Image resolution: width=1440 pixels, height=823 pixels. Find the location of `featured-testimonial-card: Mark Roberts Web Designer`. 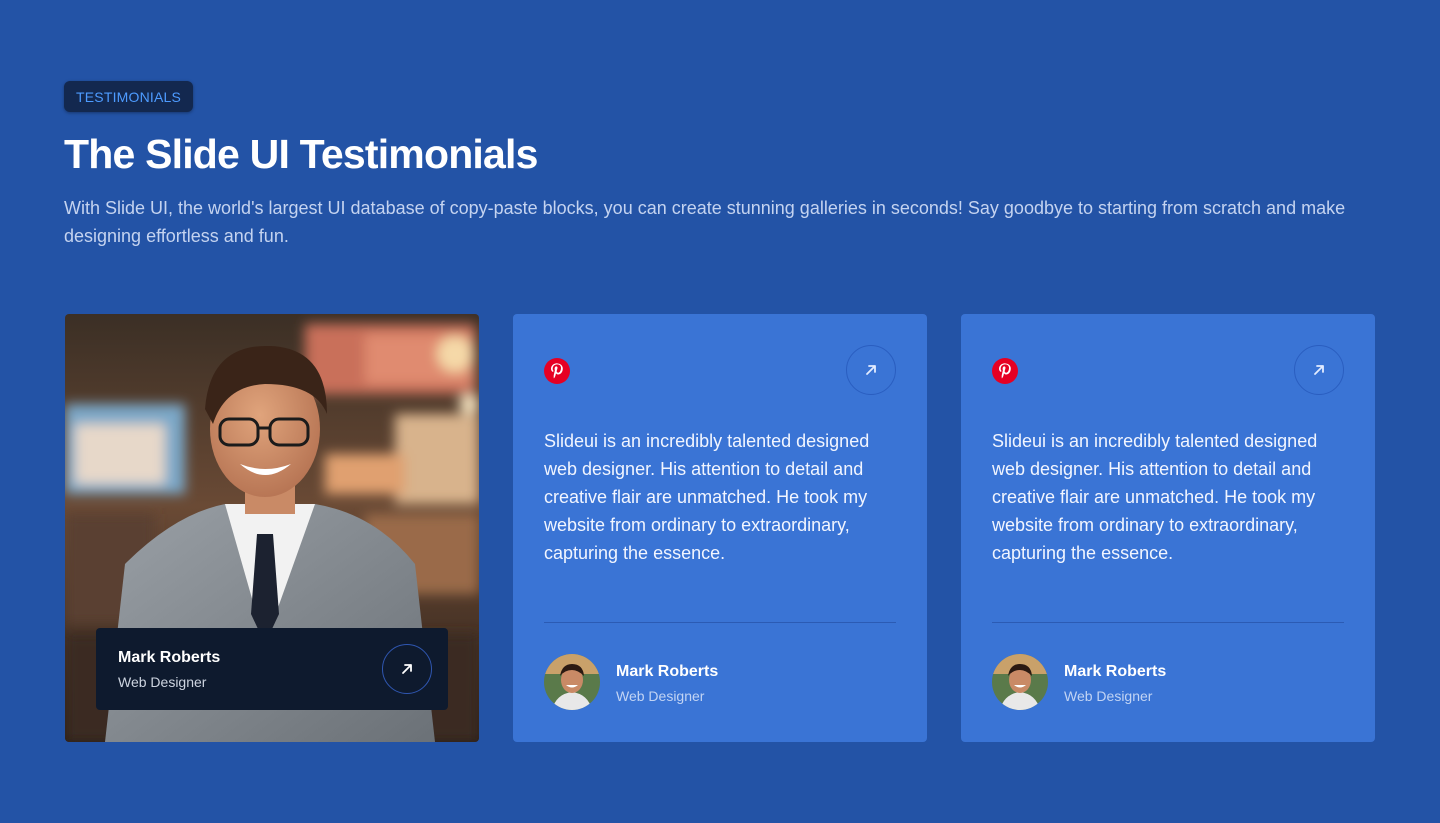

featured-testimonial-card: Mark Roberts Web Designer is located at coordinates (272, 528).